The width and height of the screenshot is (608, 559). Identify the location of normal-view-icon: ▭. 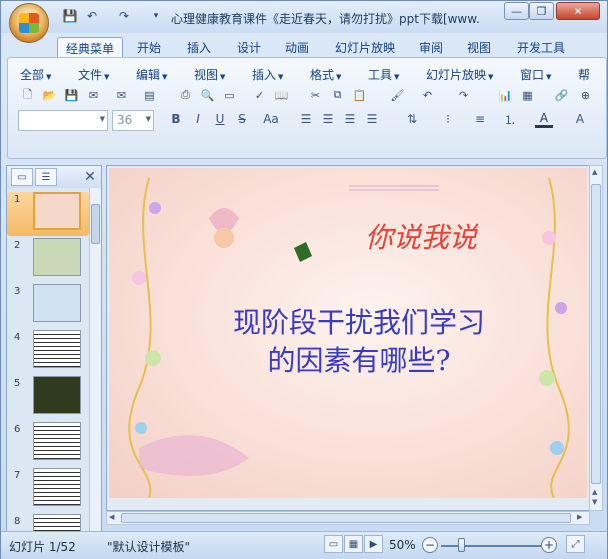
(333, 544).